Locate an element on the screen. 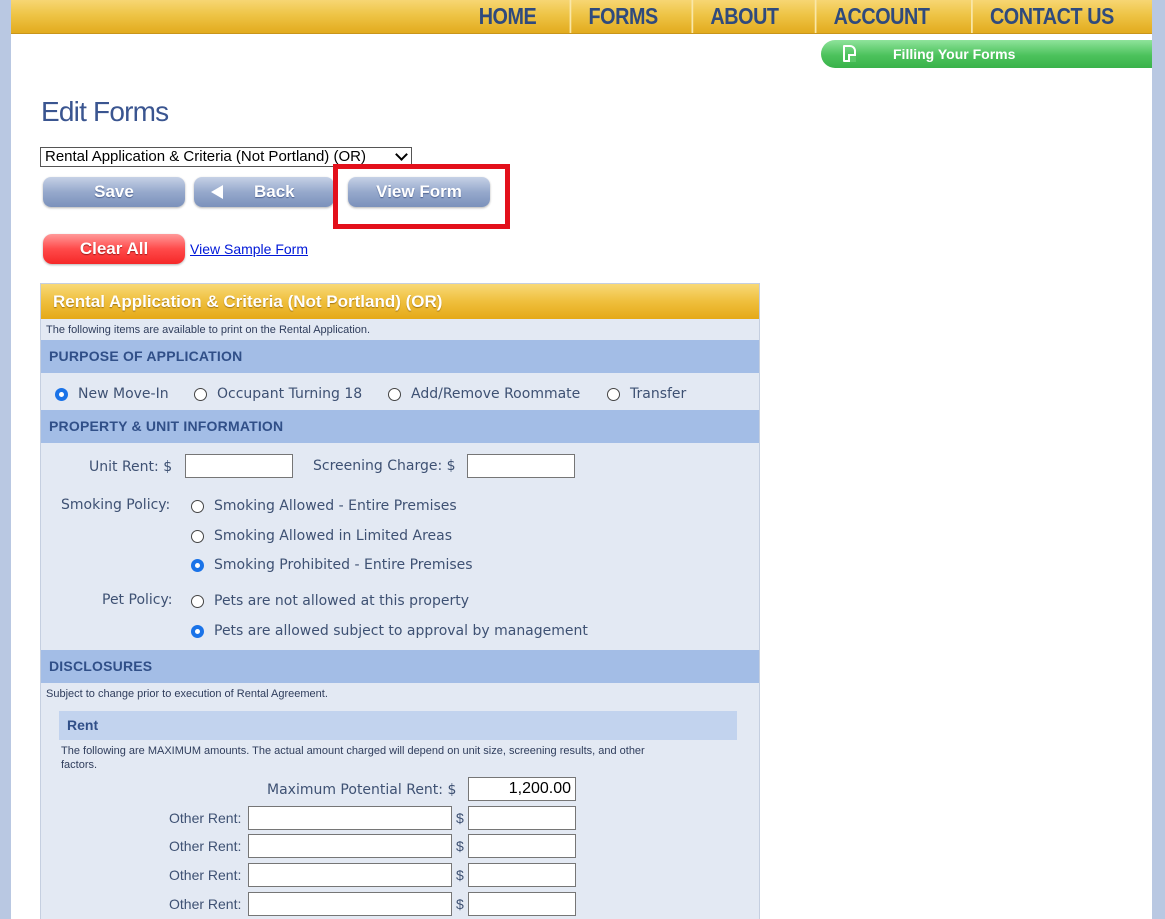 The image size is (1165, 919). top-nav-bar: HOME FORMS ABOUT ACCOUNT CONTACT US is located at coordinates (581, 17).